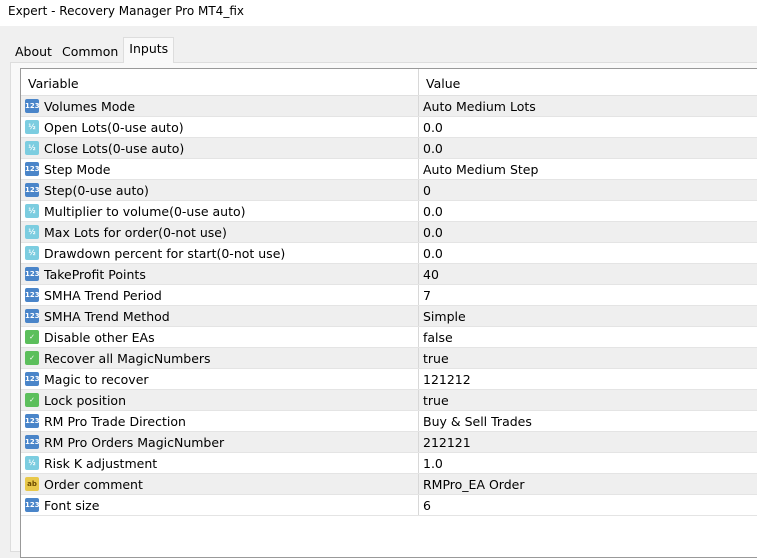  I want to click on variable-cell: 123 TakeProfit Points, so click(220, 274).